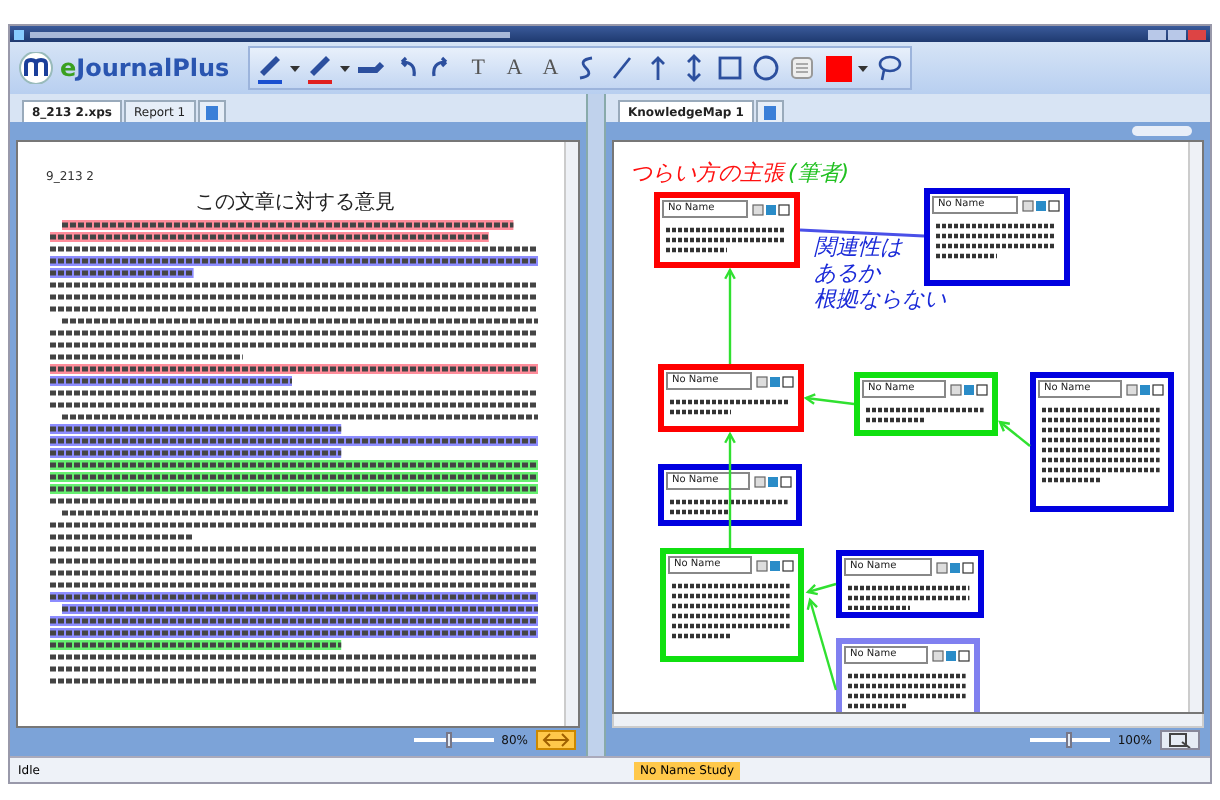 The height and width of the screenshot is (800, 1220). I want to click on line-icon, so click(622, 68).